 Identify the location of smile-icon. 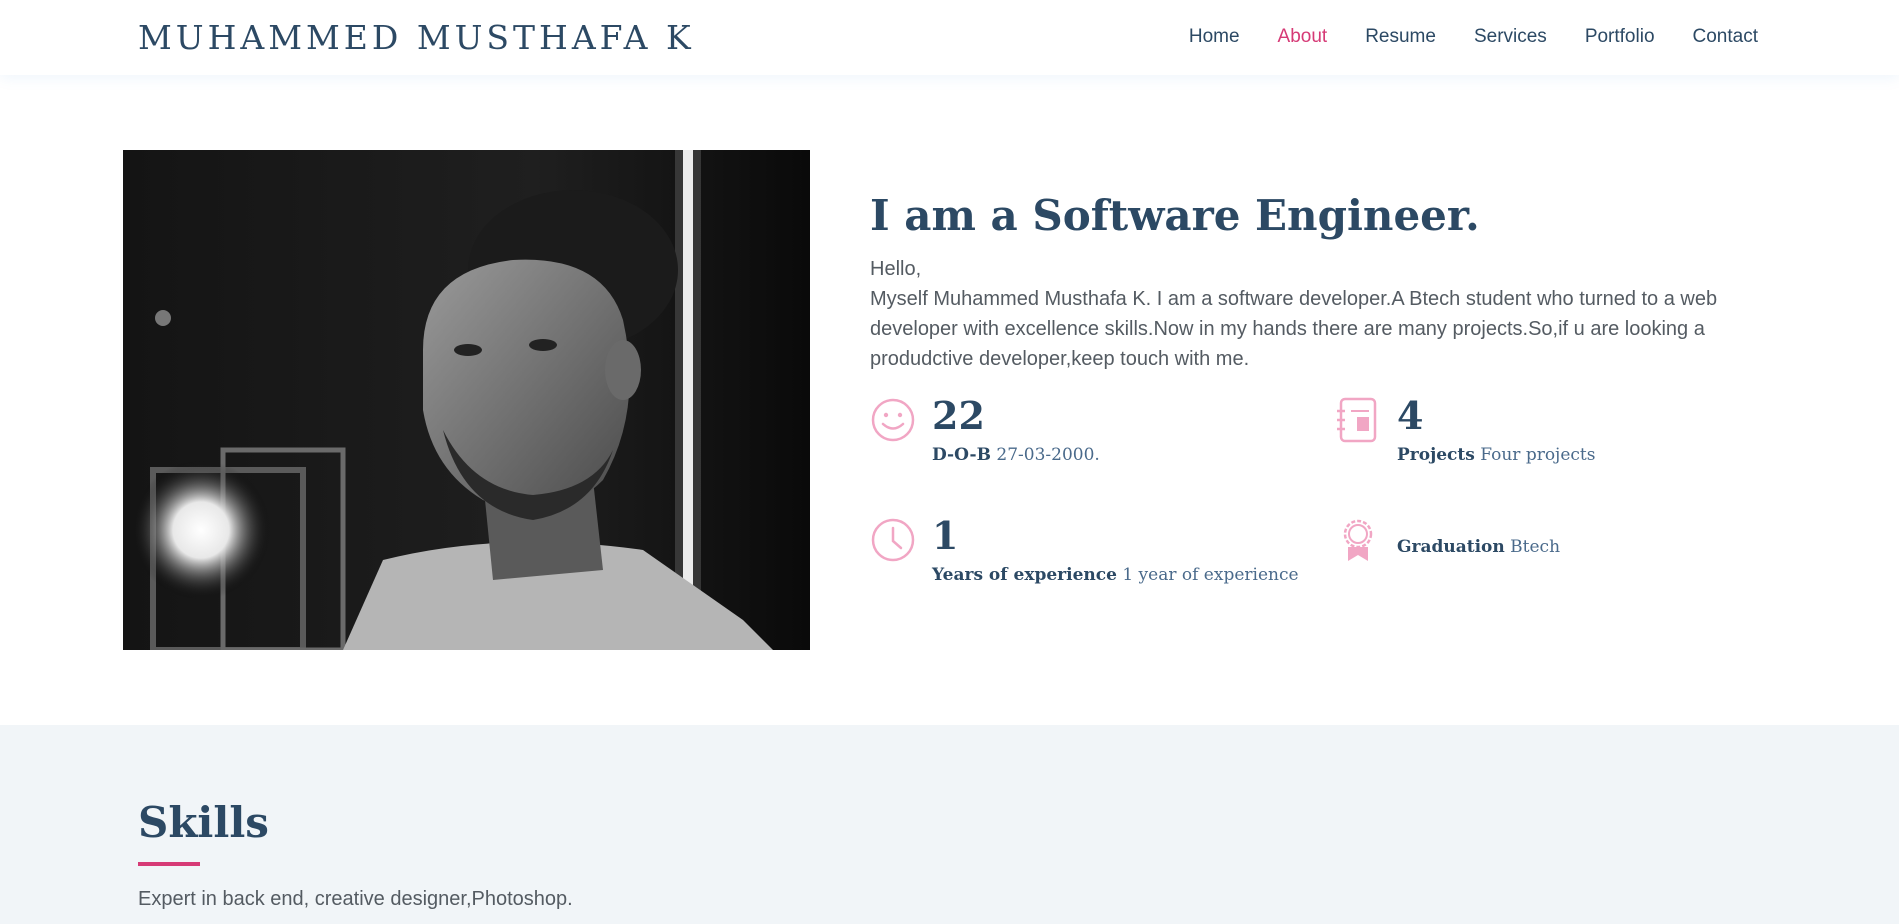
(893, 420).